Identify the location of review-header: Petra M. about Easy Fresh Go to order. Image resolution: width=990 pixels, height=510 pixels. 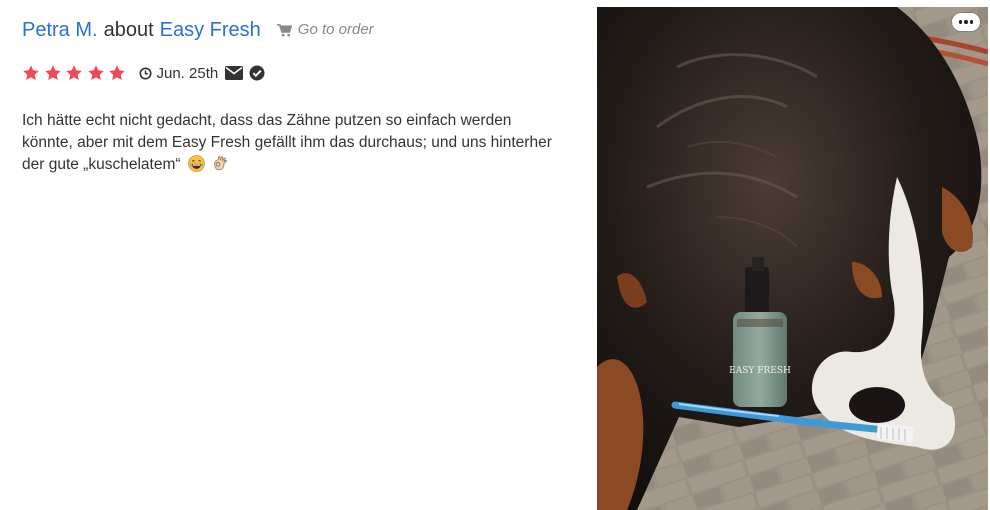
(302, 30).